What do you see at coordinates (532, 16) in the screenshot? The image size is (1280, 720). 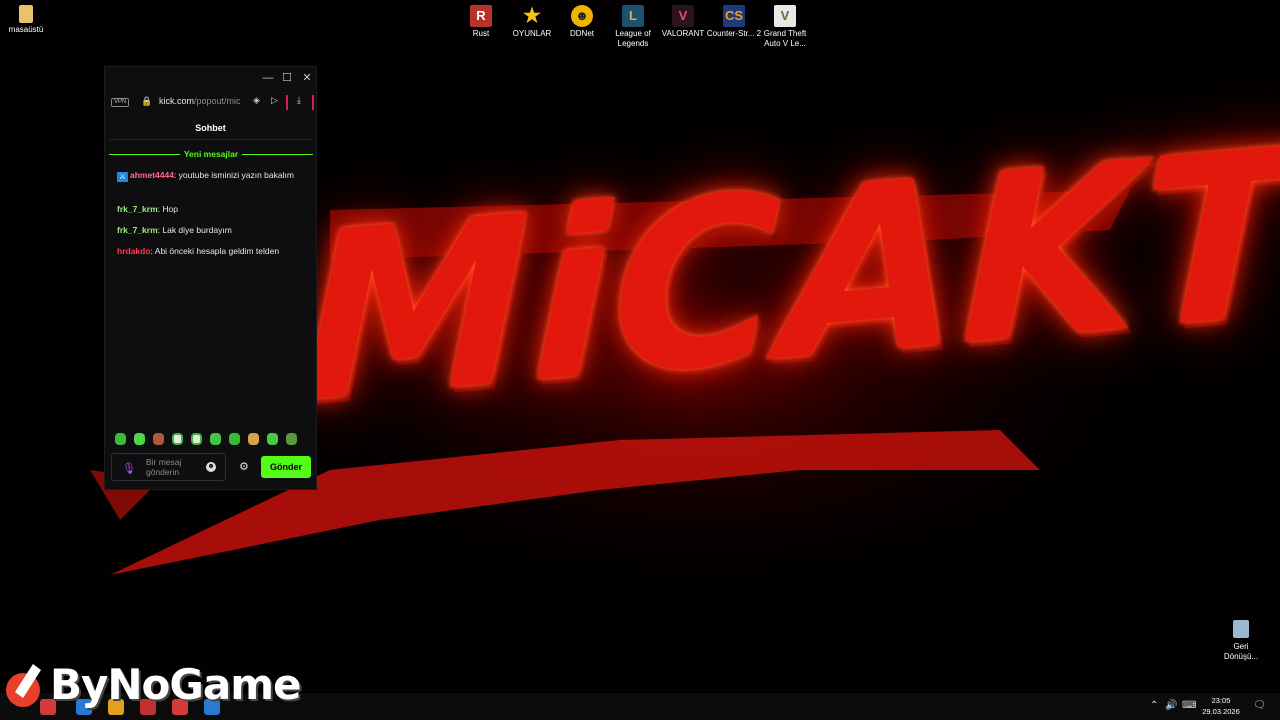 I see `star-icon: ★` at bounding box center [532, 16].